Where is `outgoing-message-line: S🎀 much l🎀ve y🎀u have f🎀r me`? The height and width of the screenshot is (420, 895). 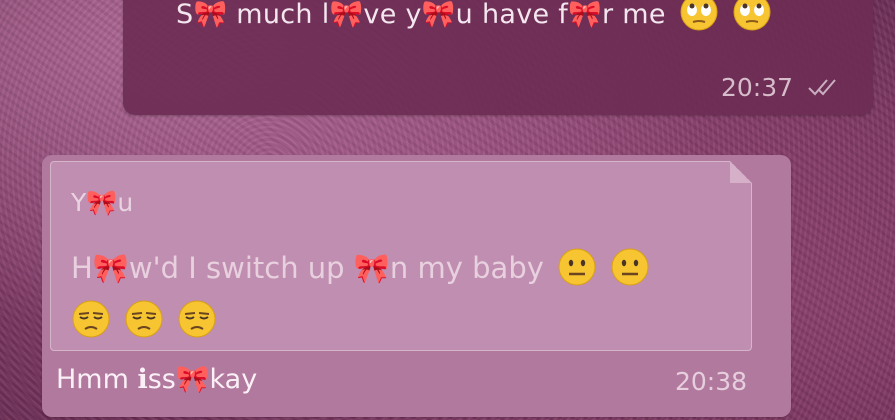 outgoing-message-line: S🎀 much l🎀ve y🎀u have f🎀r me is located at coordinates (474, 16).